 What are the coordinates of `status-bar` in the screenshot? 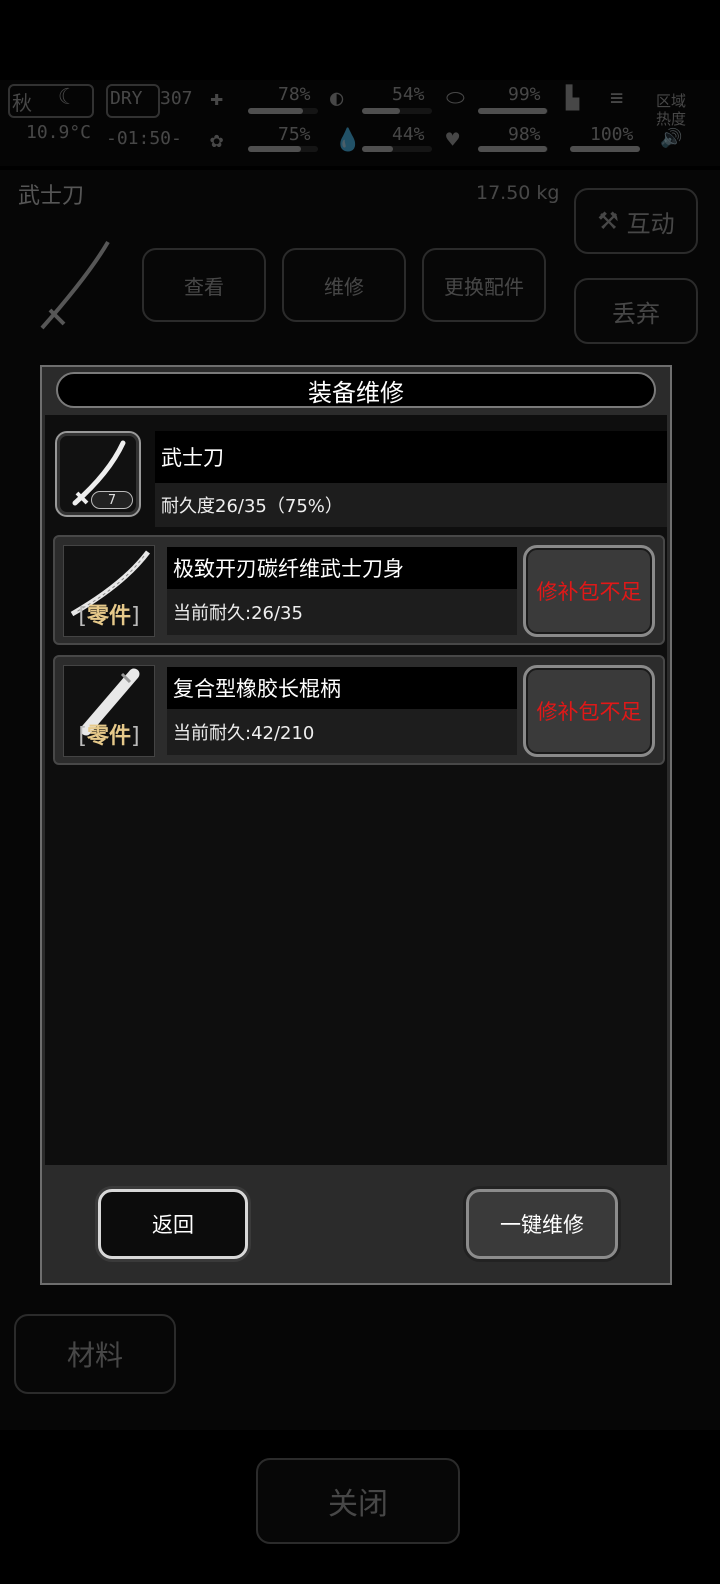 It's located at (360, 40).